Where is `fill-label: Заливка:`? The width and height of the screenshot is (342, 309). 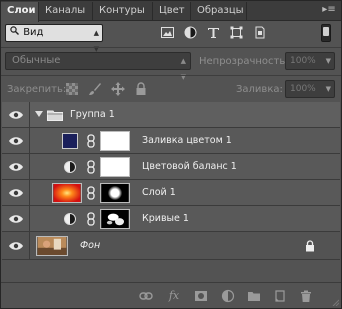
fill-label: Заливка: is located at coordinates (259, 89).